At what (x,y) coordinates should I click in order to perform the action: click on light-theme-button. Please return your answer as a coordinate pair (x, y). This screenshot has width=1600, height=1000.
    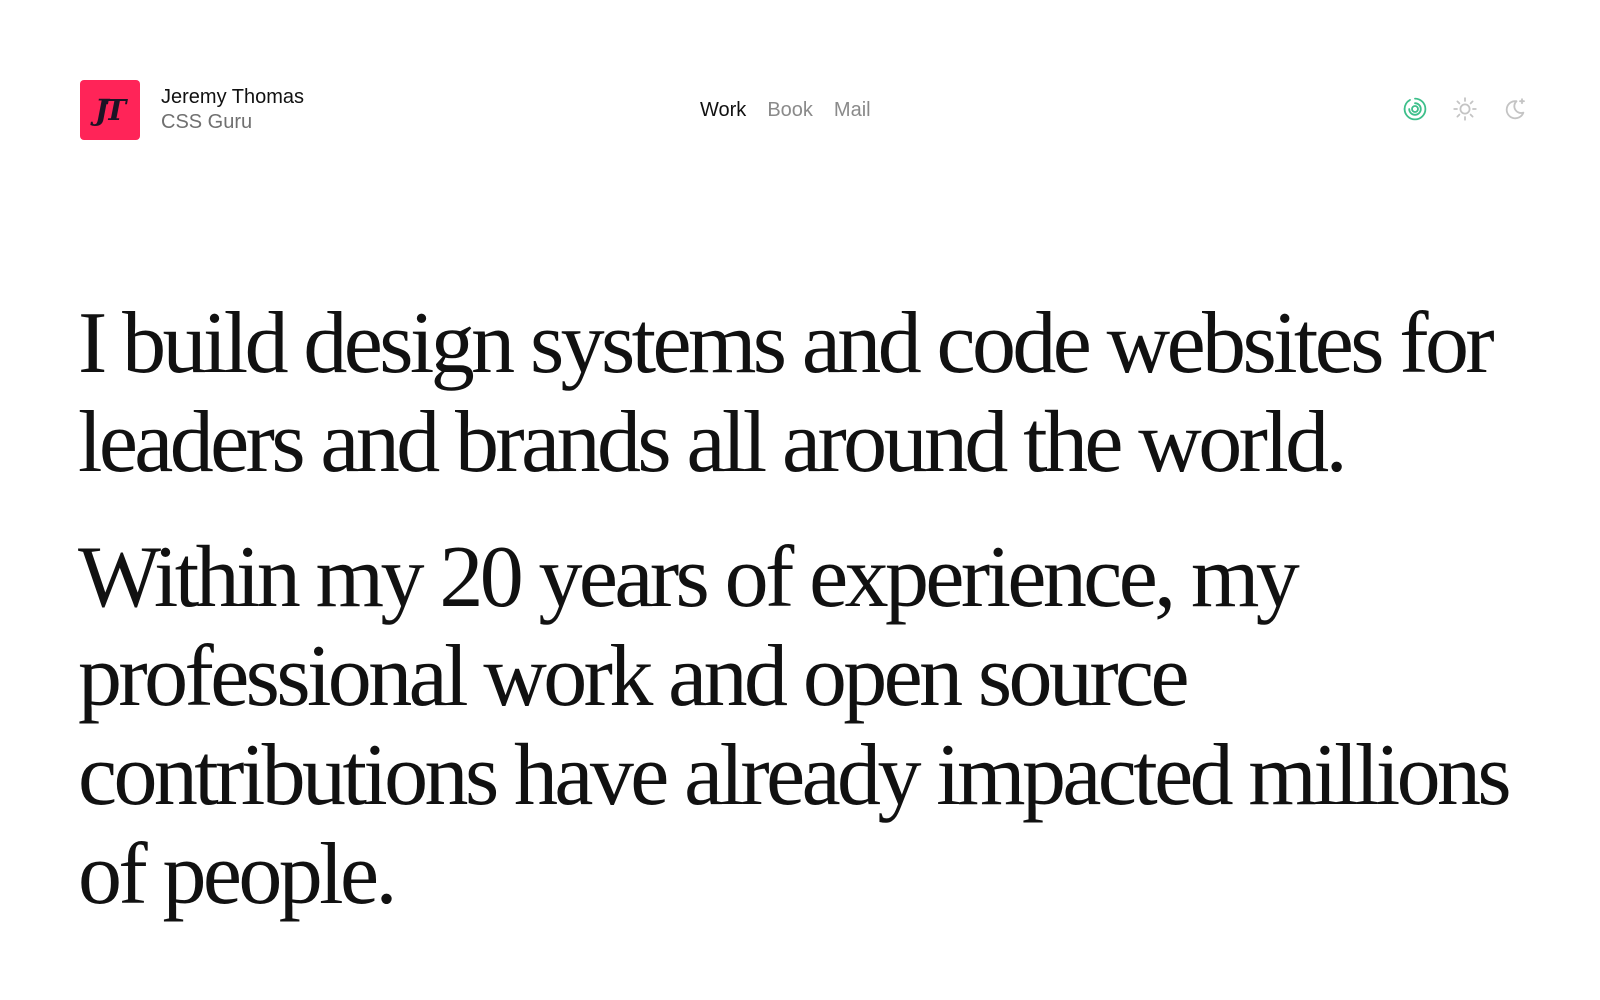
    Looking at the image, I should click on (1465, 109).